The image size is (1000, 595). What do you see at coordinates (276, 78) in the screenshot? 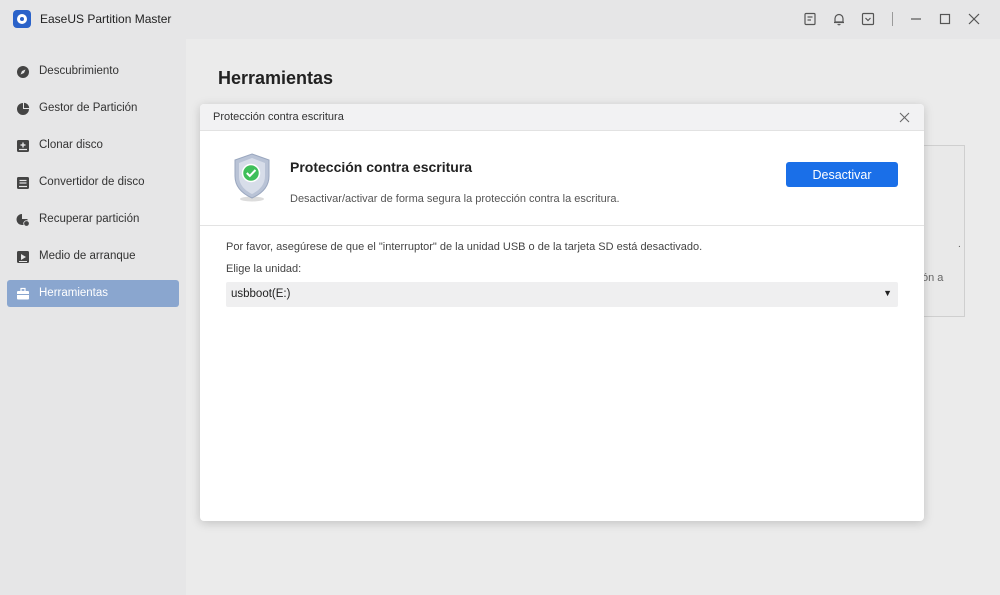
I see `page-title: Herramientas` at bounding box center [276, 78].